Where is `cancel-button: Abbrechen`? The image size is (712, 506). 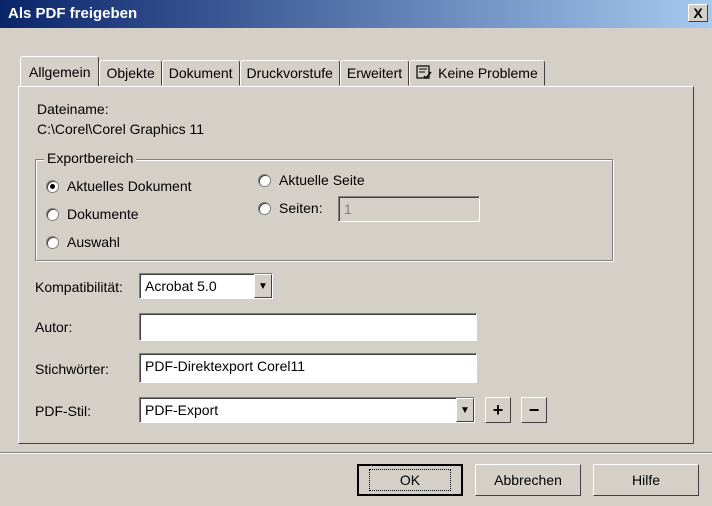
cancel-button: Abbrechen is located at coordinates (528, 480).